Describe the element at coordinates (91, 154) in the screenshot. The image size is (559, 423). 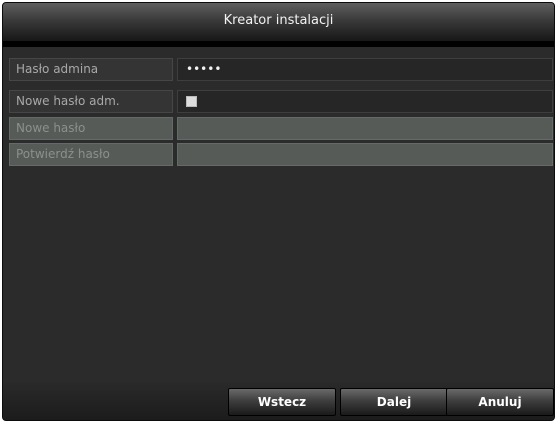
I see `confirm-password-label: Potwierdź hasło` at that location.